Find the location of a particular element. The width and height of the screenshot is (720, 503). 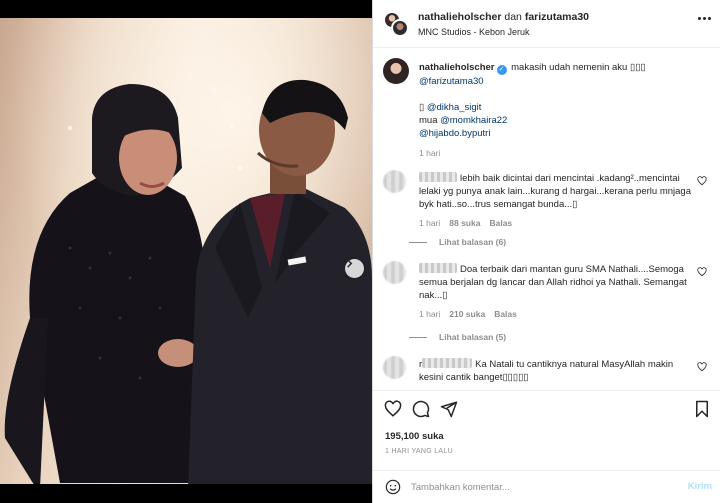

post-location: MNC Studios - Kebon Jeruk is located at coordinates (474, 32).